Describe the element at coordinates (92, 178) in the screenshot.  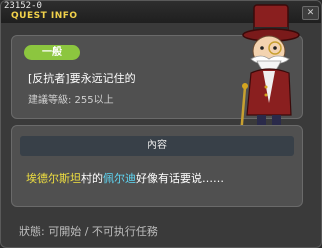
I see `description-text: 村的` at that location.